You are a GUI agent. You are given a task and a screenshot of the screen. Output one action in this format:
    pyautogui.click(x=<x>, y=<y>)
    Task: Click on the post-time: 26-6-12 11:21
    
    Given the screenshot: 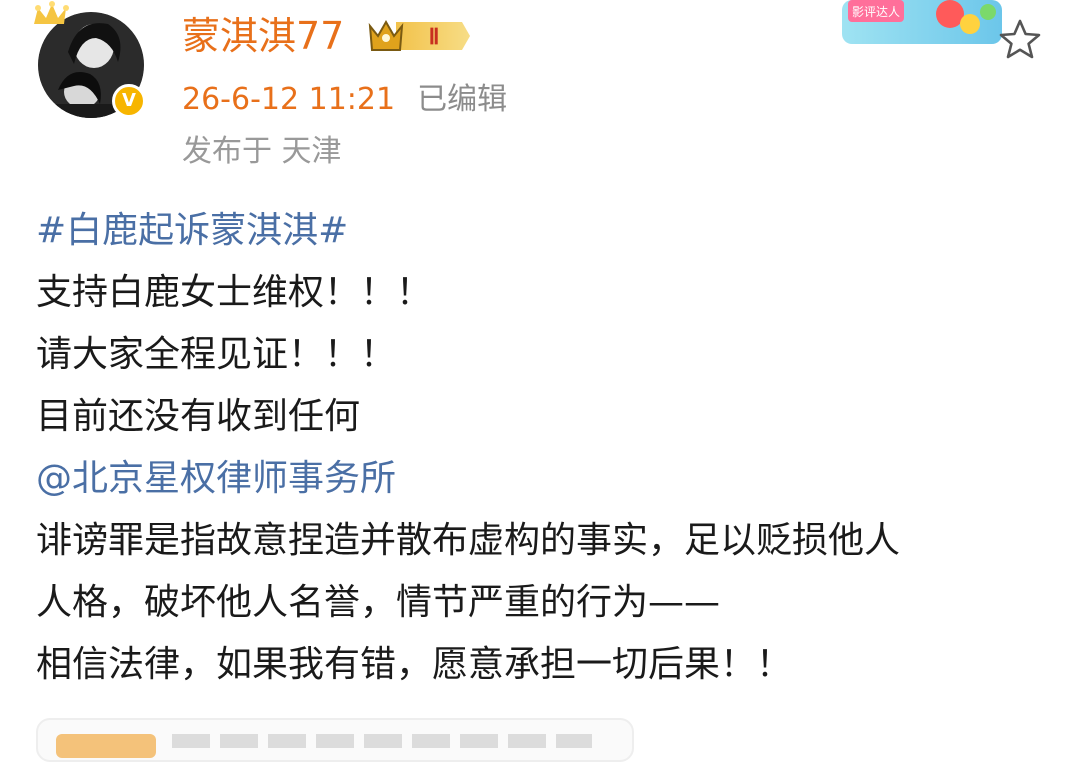 What is the action you would take?
    pyautogui.click(x=289, y=99)
    